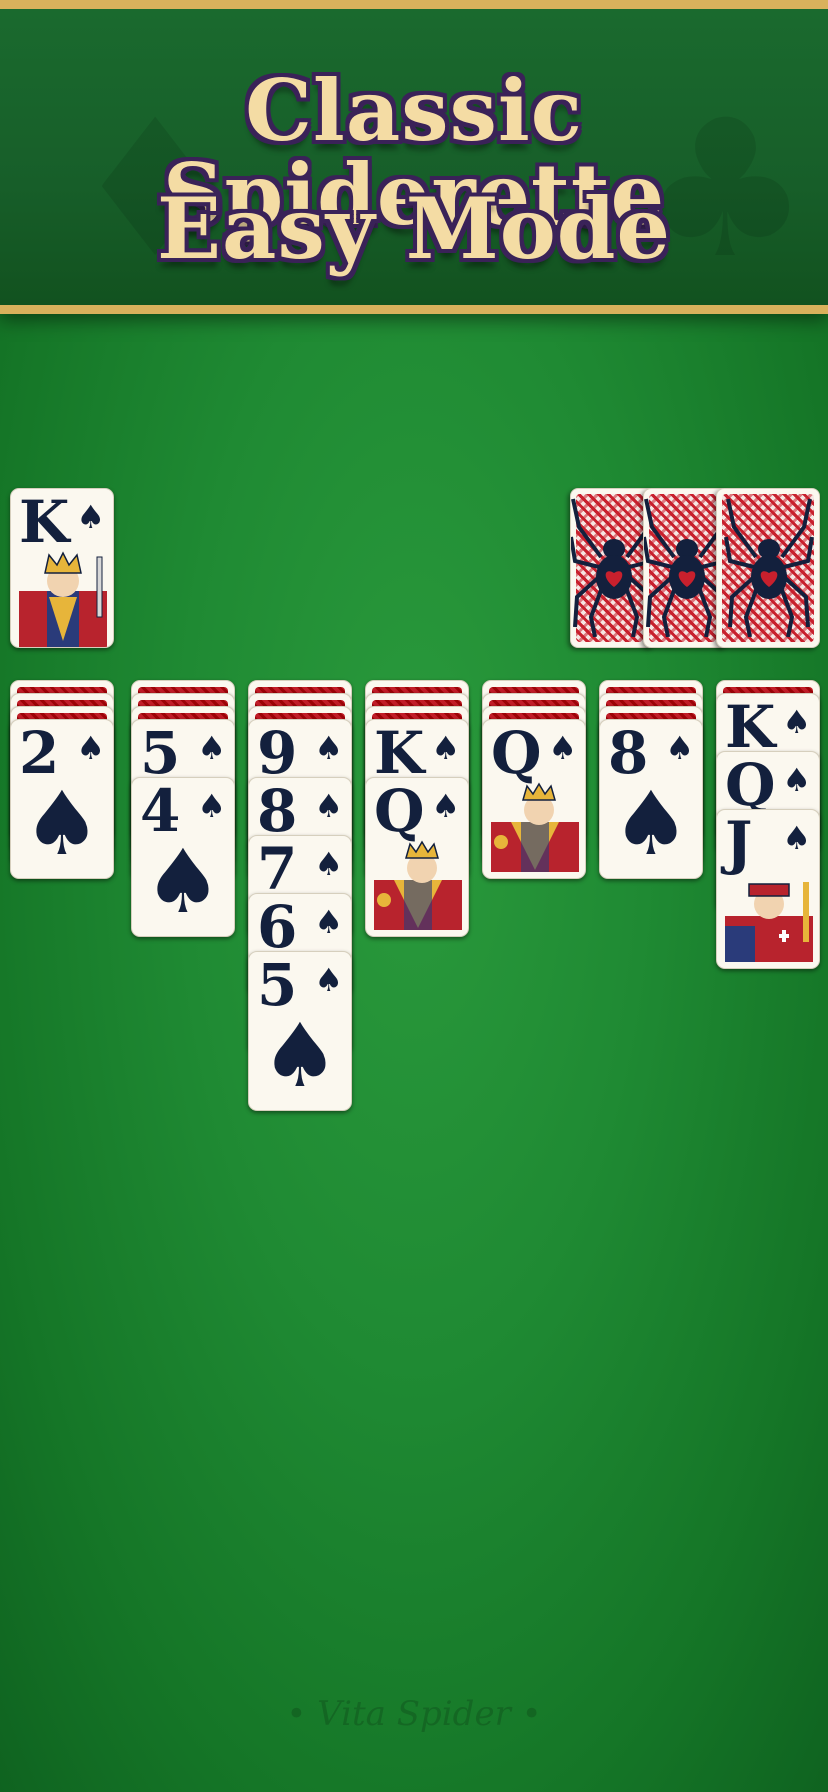 The height and width of the screenshot is (1792, 828). Describe the element at coordinates (277, 753) in the screenshot. I see `card-rank: 9` at that location.